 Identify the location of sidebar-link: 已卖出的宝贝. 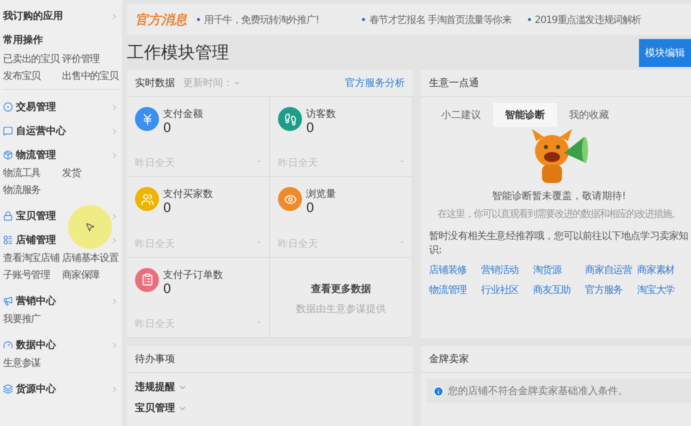
(31, 59).